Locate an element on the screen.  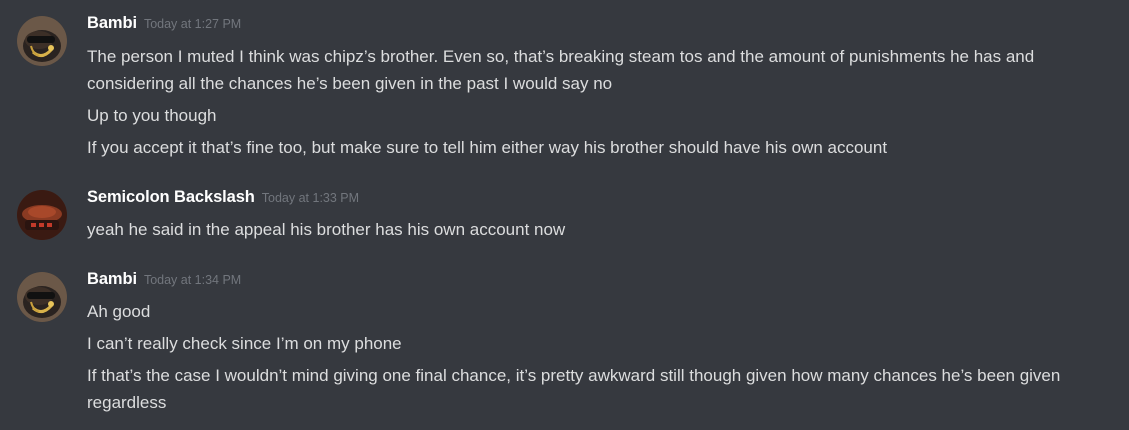
message-text: Ah good is located at coordinates (119, 311).